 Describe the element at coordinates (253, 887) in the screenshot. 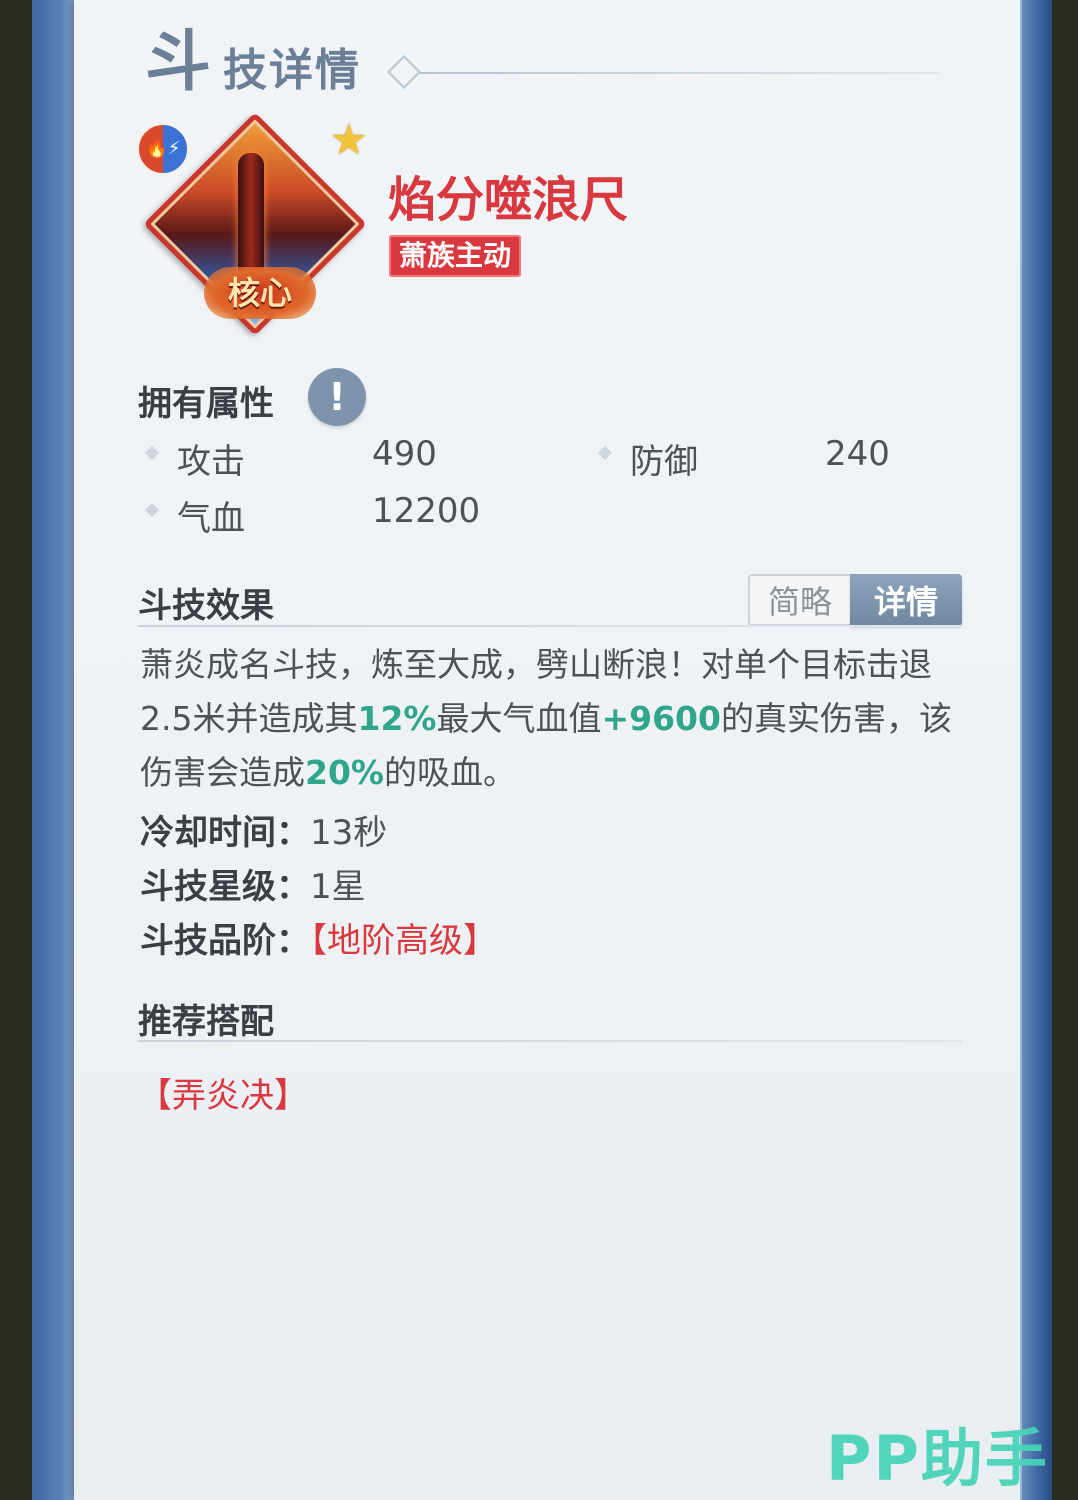

I see `skill-star-row: 斗技星级：1星` at that location.